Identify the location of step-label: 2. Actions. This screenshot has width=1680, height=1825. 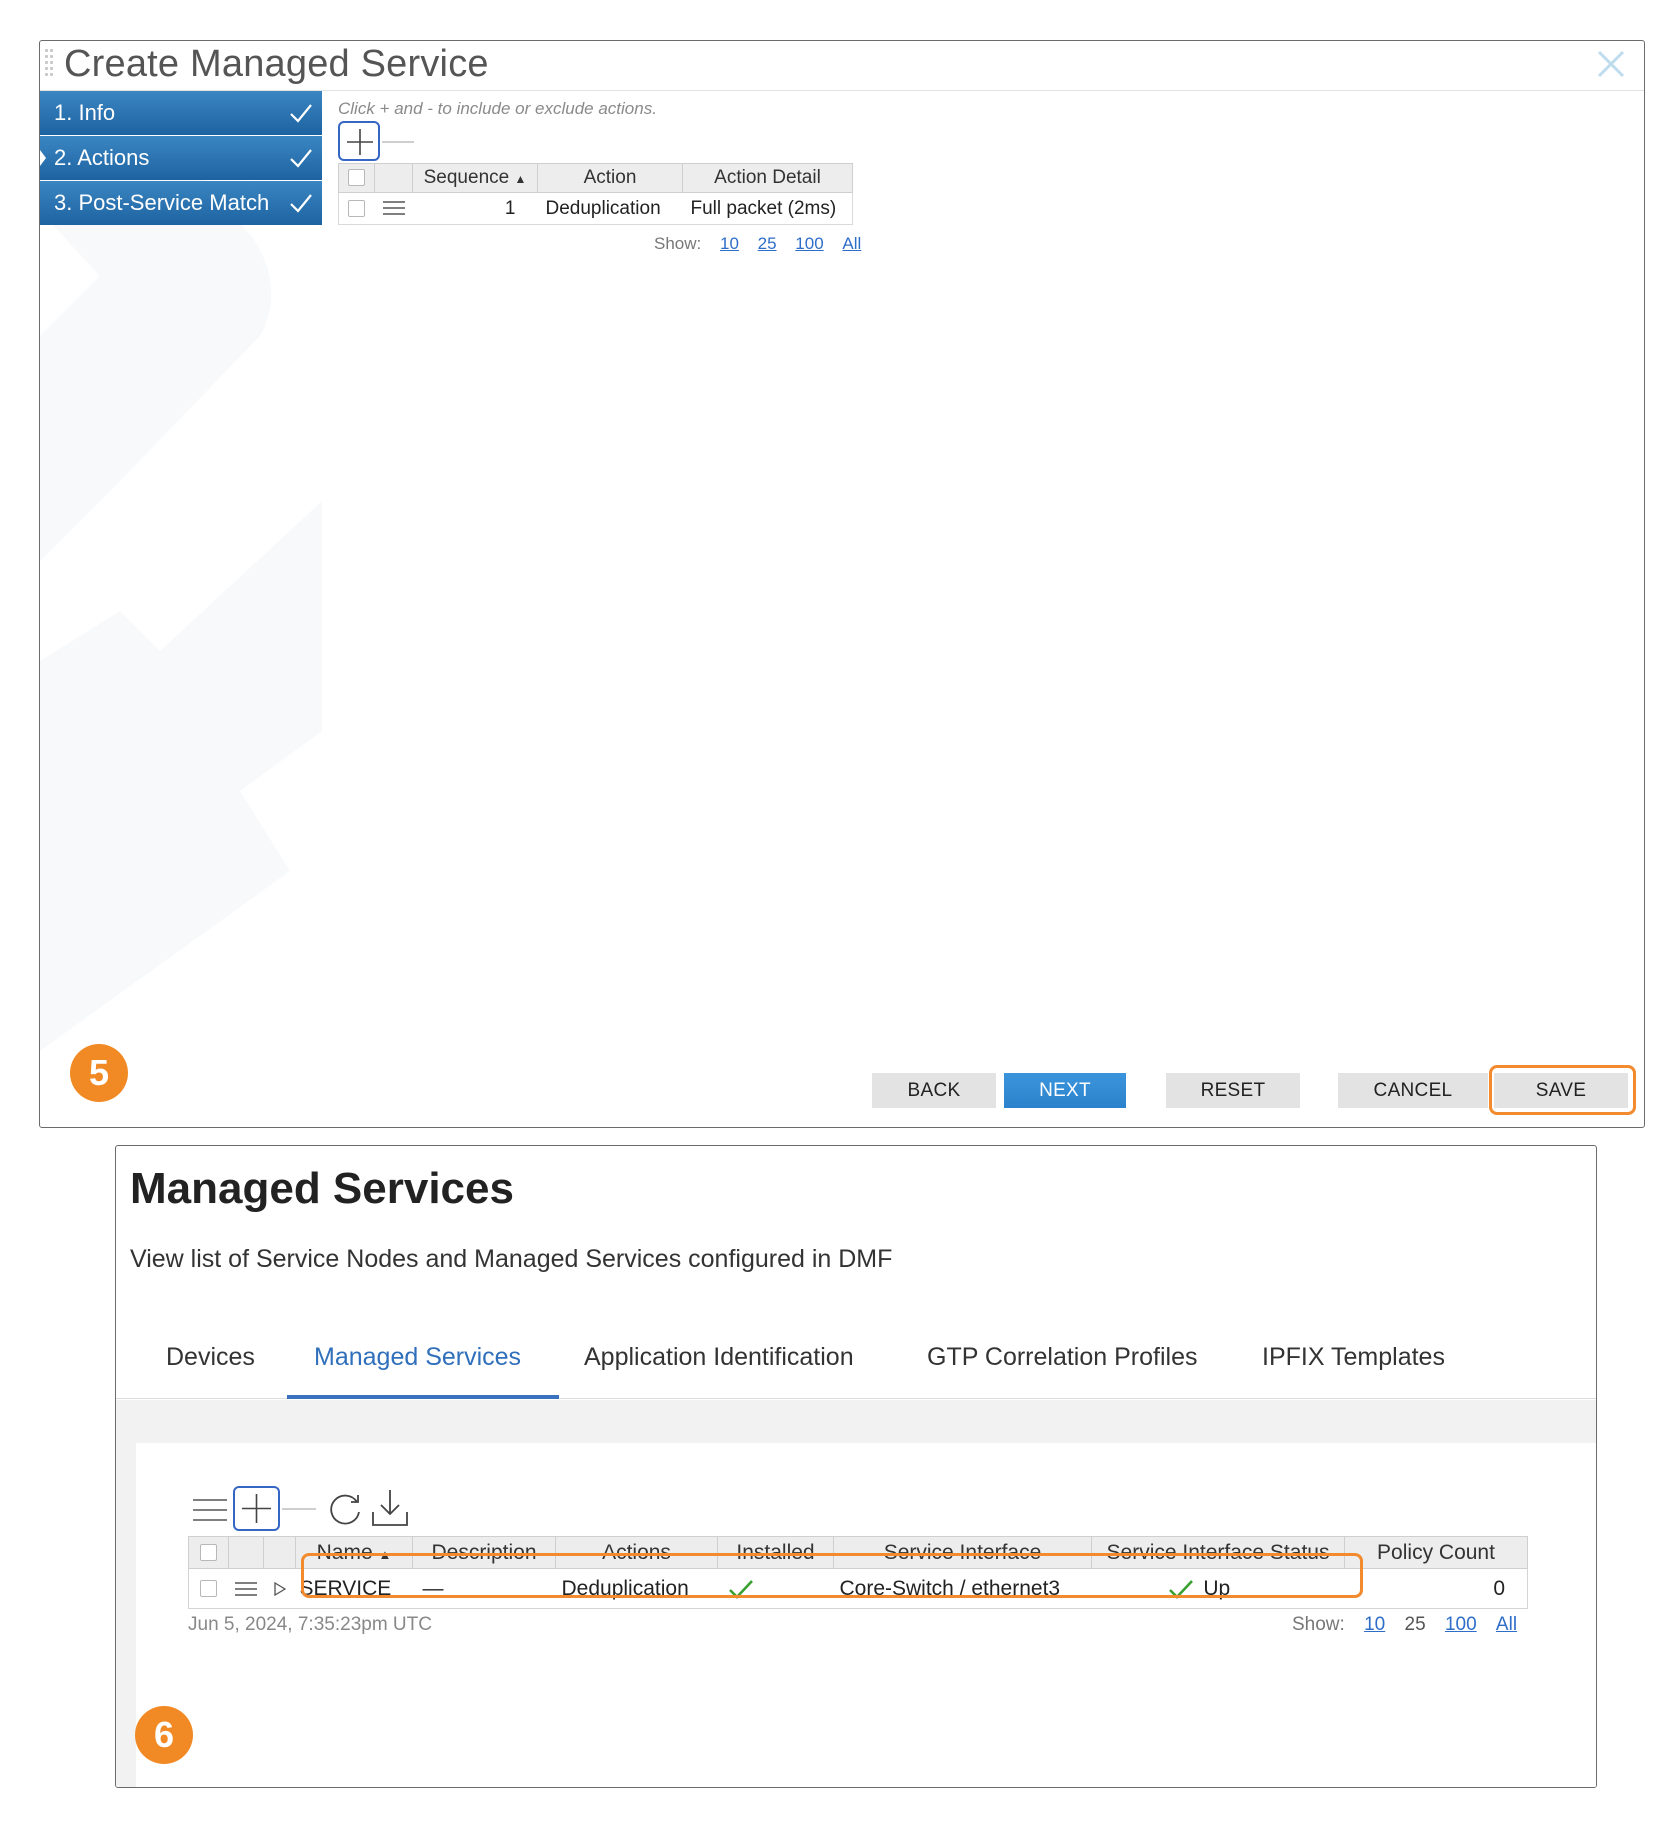
(102, 157).